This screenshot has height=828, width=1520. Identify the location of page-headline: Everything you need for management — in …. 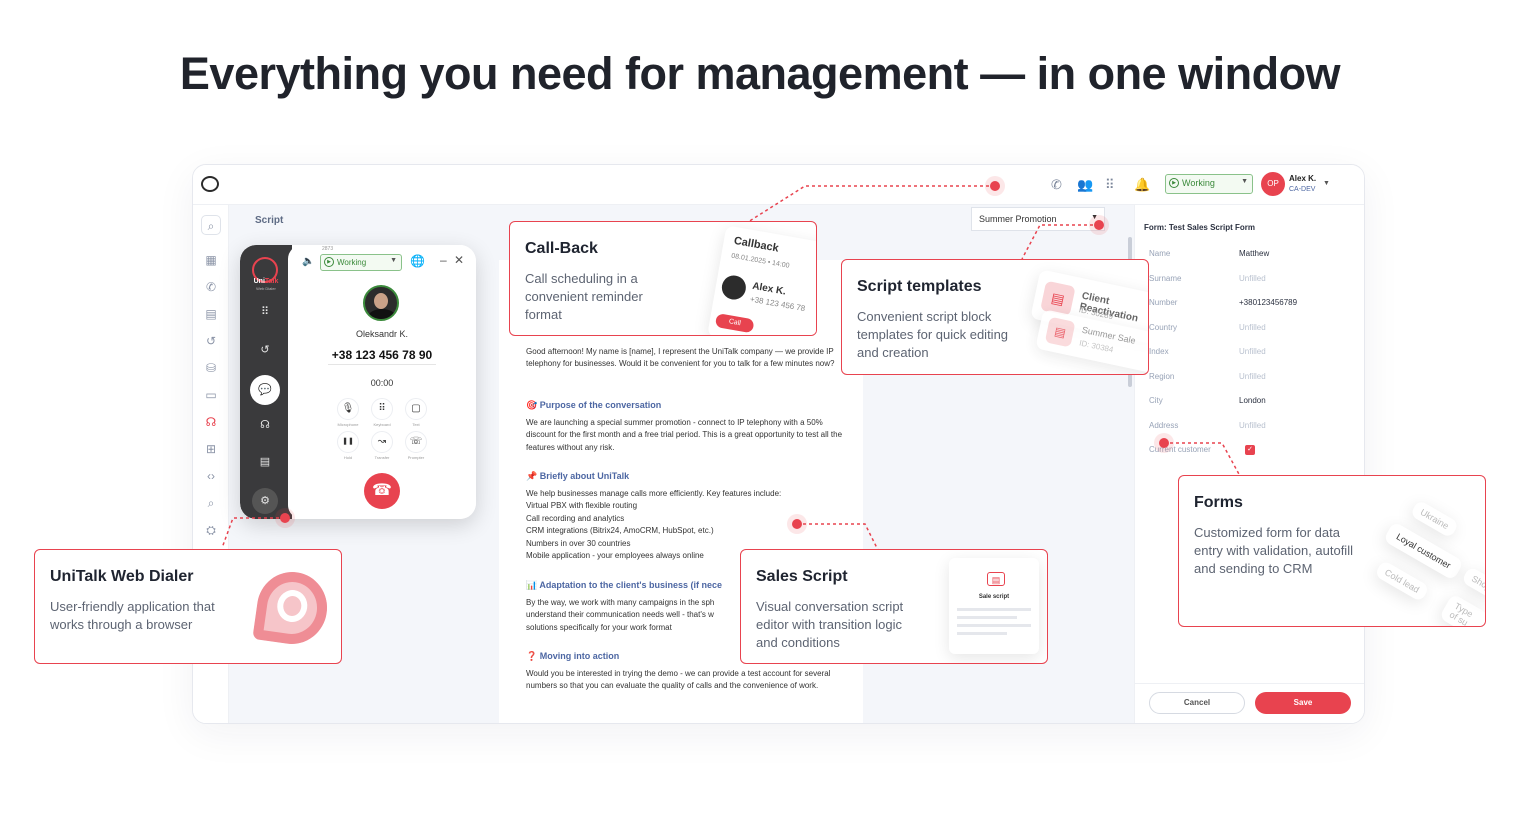
(760, 73).